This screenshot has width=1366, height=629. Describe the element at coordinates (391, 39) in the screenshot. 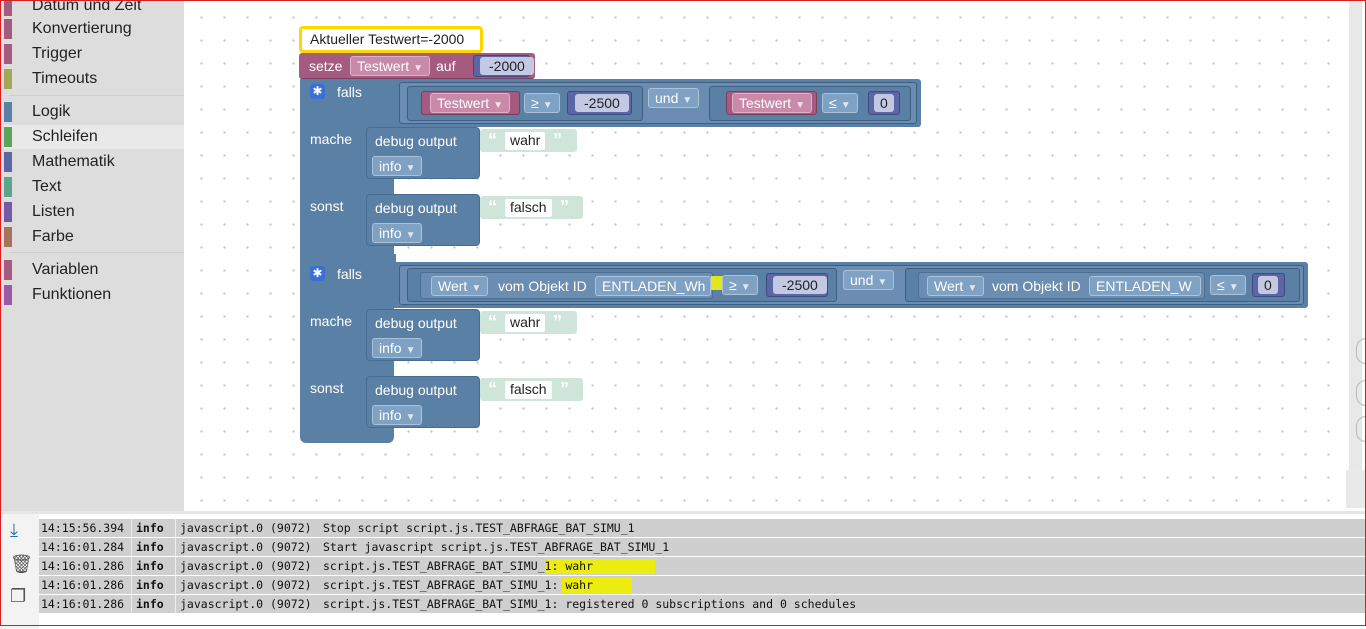

I see `comment-block: Aktueller Testwert=-2000` at that location.